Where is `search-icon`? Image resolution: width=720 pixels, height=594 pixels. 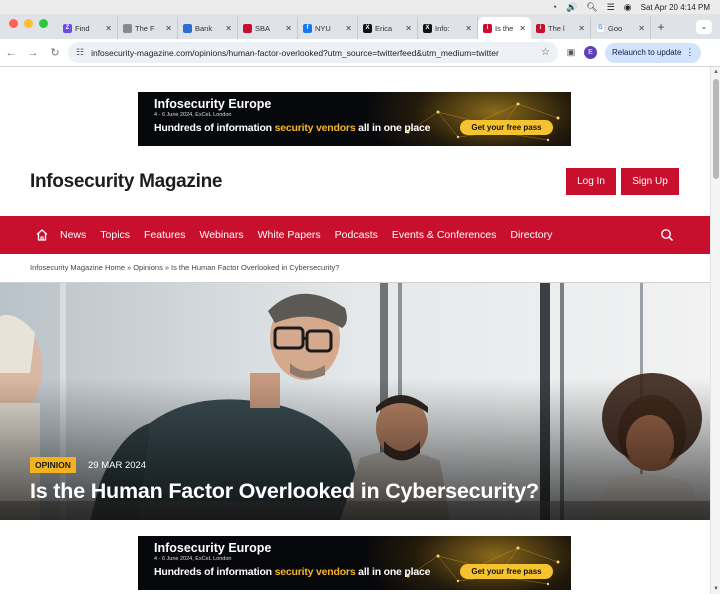
search-icon is located at coordinates (667, 235).